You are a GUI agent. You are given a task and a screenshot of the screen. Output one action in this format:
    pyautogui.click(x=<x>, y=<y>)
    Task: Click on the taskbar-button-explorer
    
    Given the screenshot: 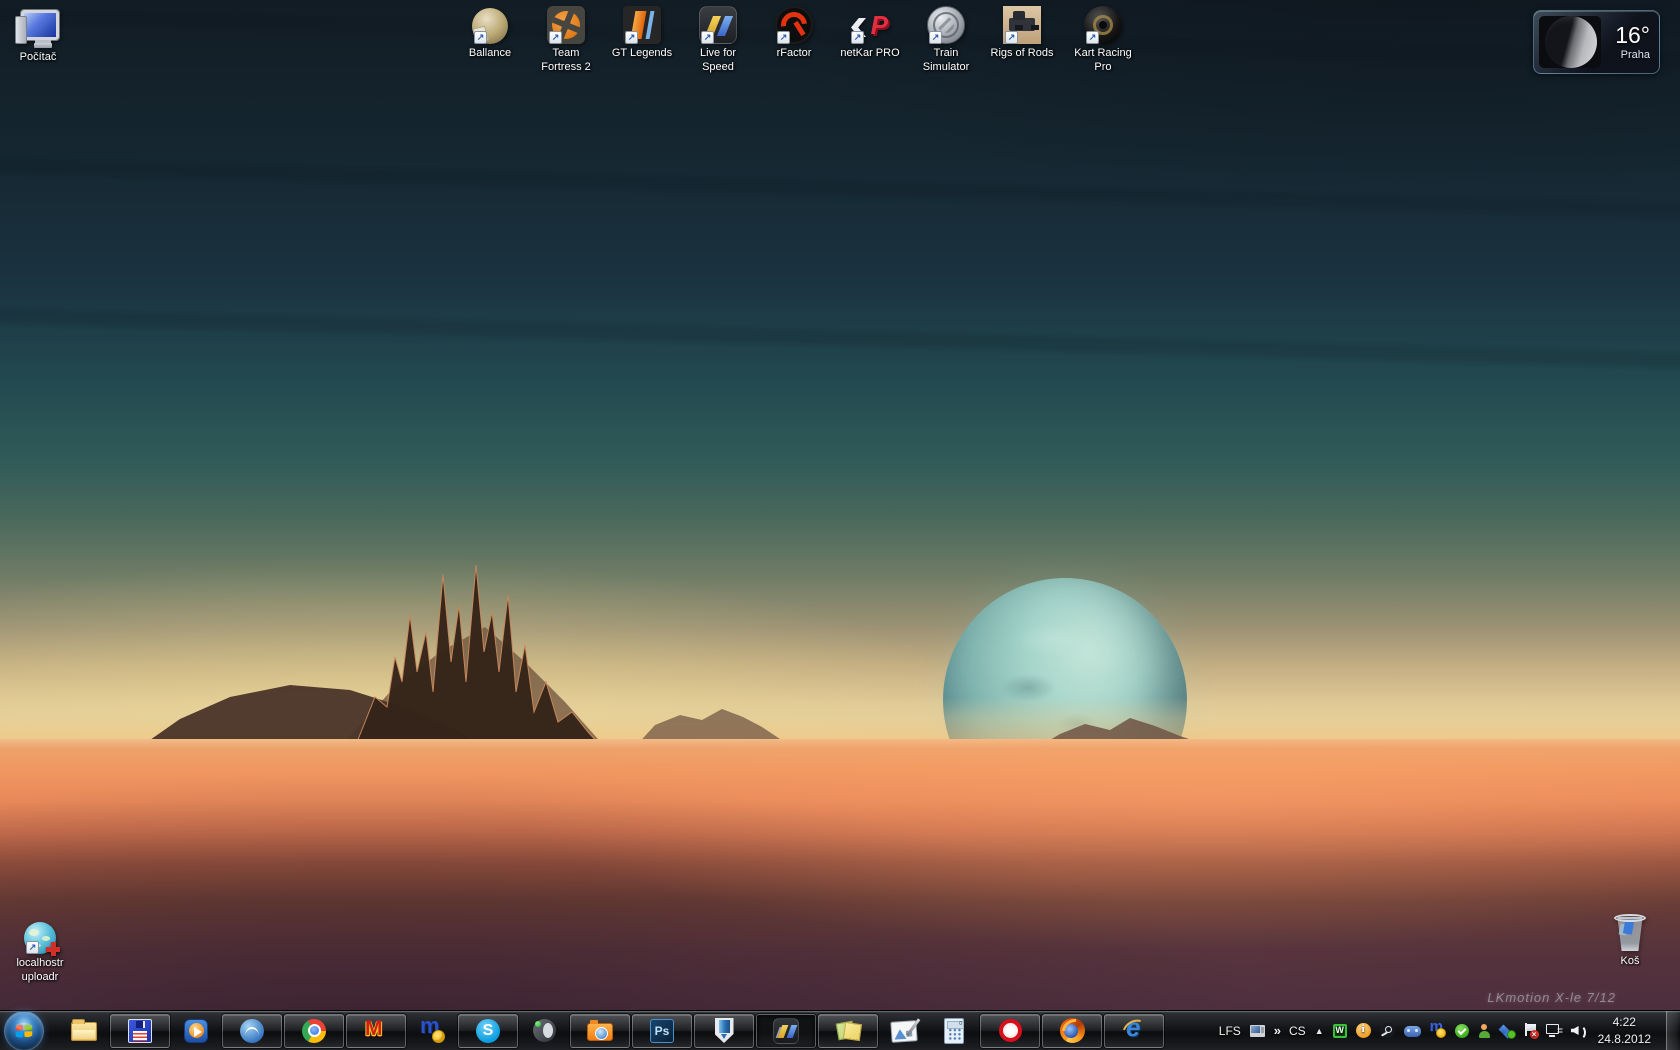 What is the action you would take?
    pyautogui.click(x=84, y=1031)
    